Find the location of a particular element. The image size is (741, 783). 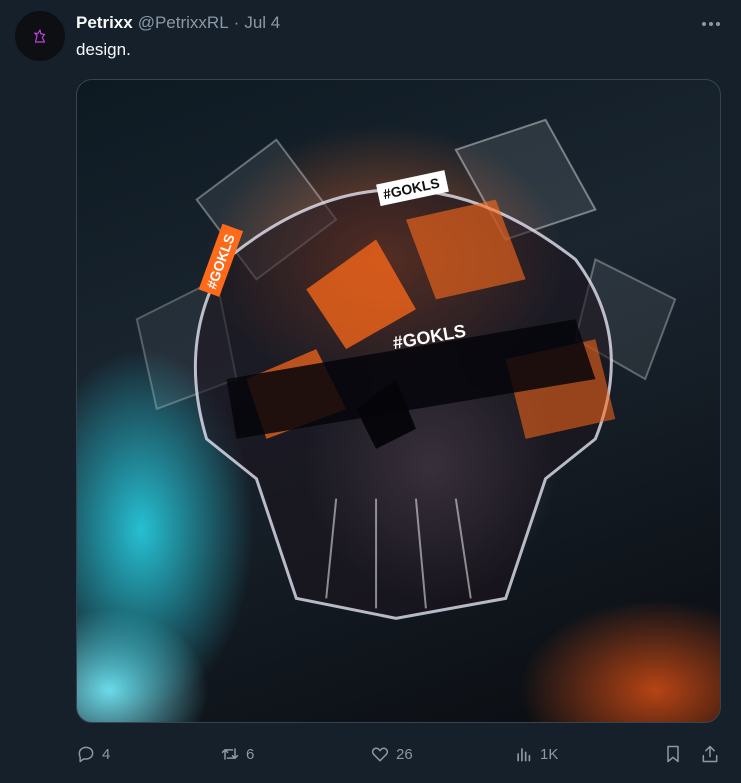

share-button is located at coordinates (710, 754).